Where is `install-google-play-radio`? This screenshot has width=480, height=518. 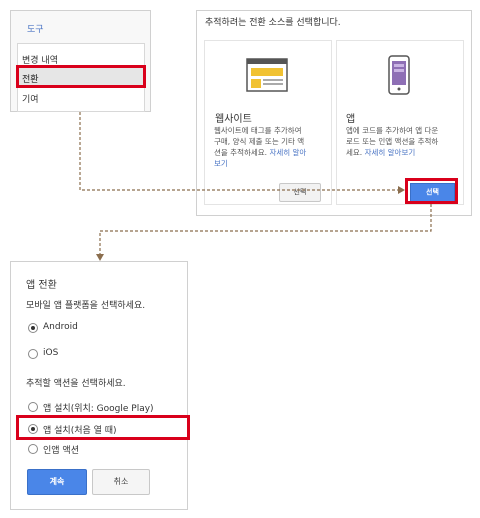 install-google-play-radio is located at coordinates (33, 407).